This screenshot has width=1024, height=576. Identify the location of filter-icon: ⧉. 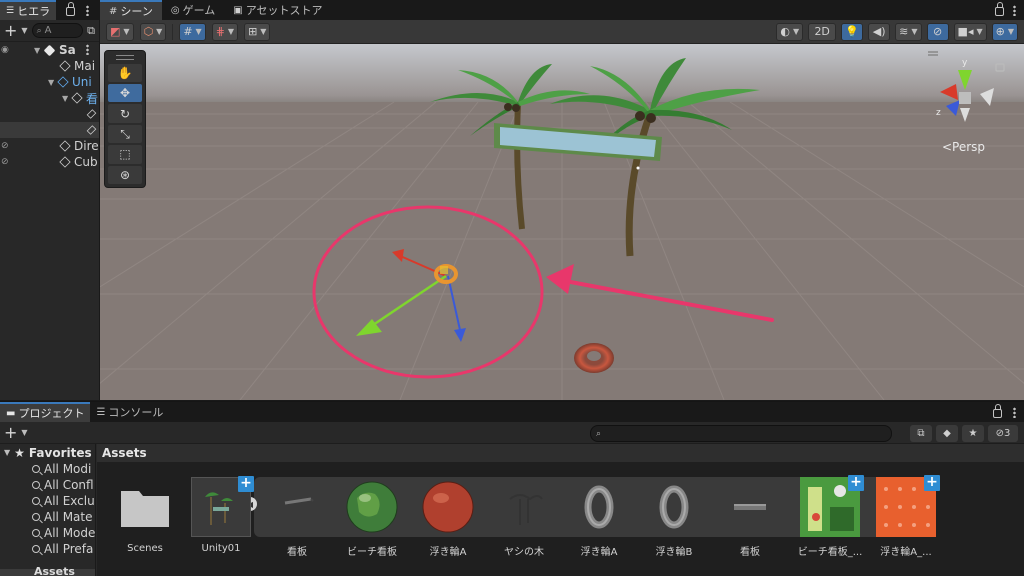
(921, 433).